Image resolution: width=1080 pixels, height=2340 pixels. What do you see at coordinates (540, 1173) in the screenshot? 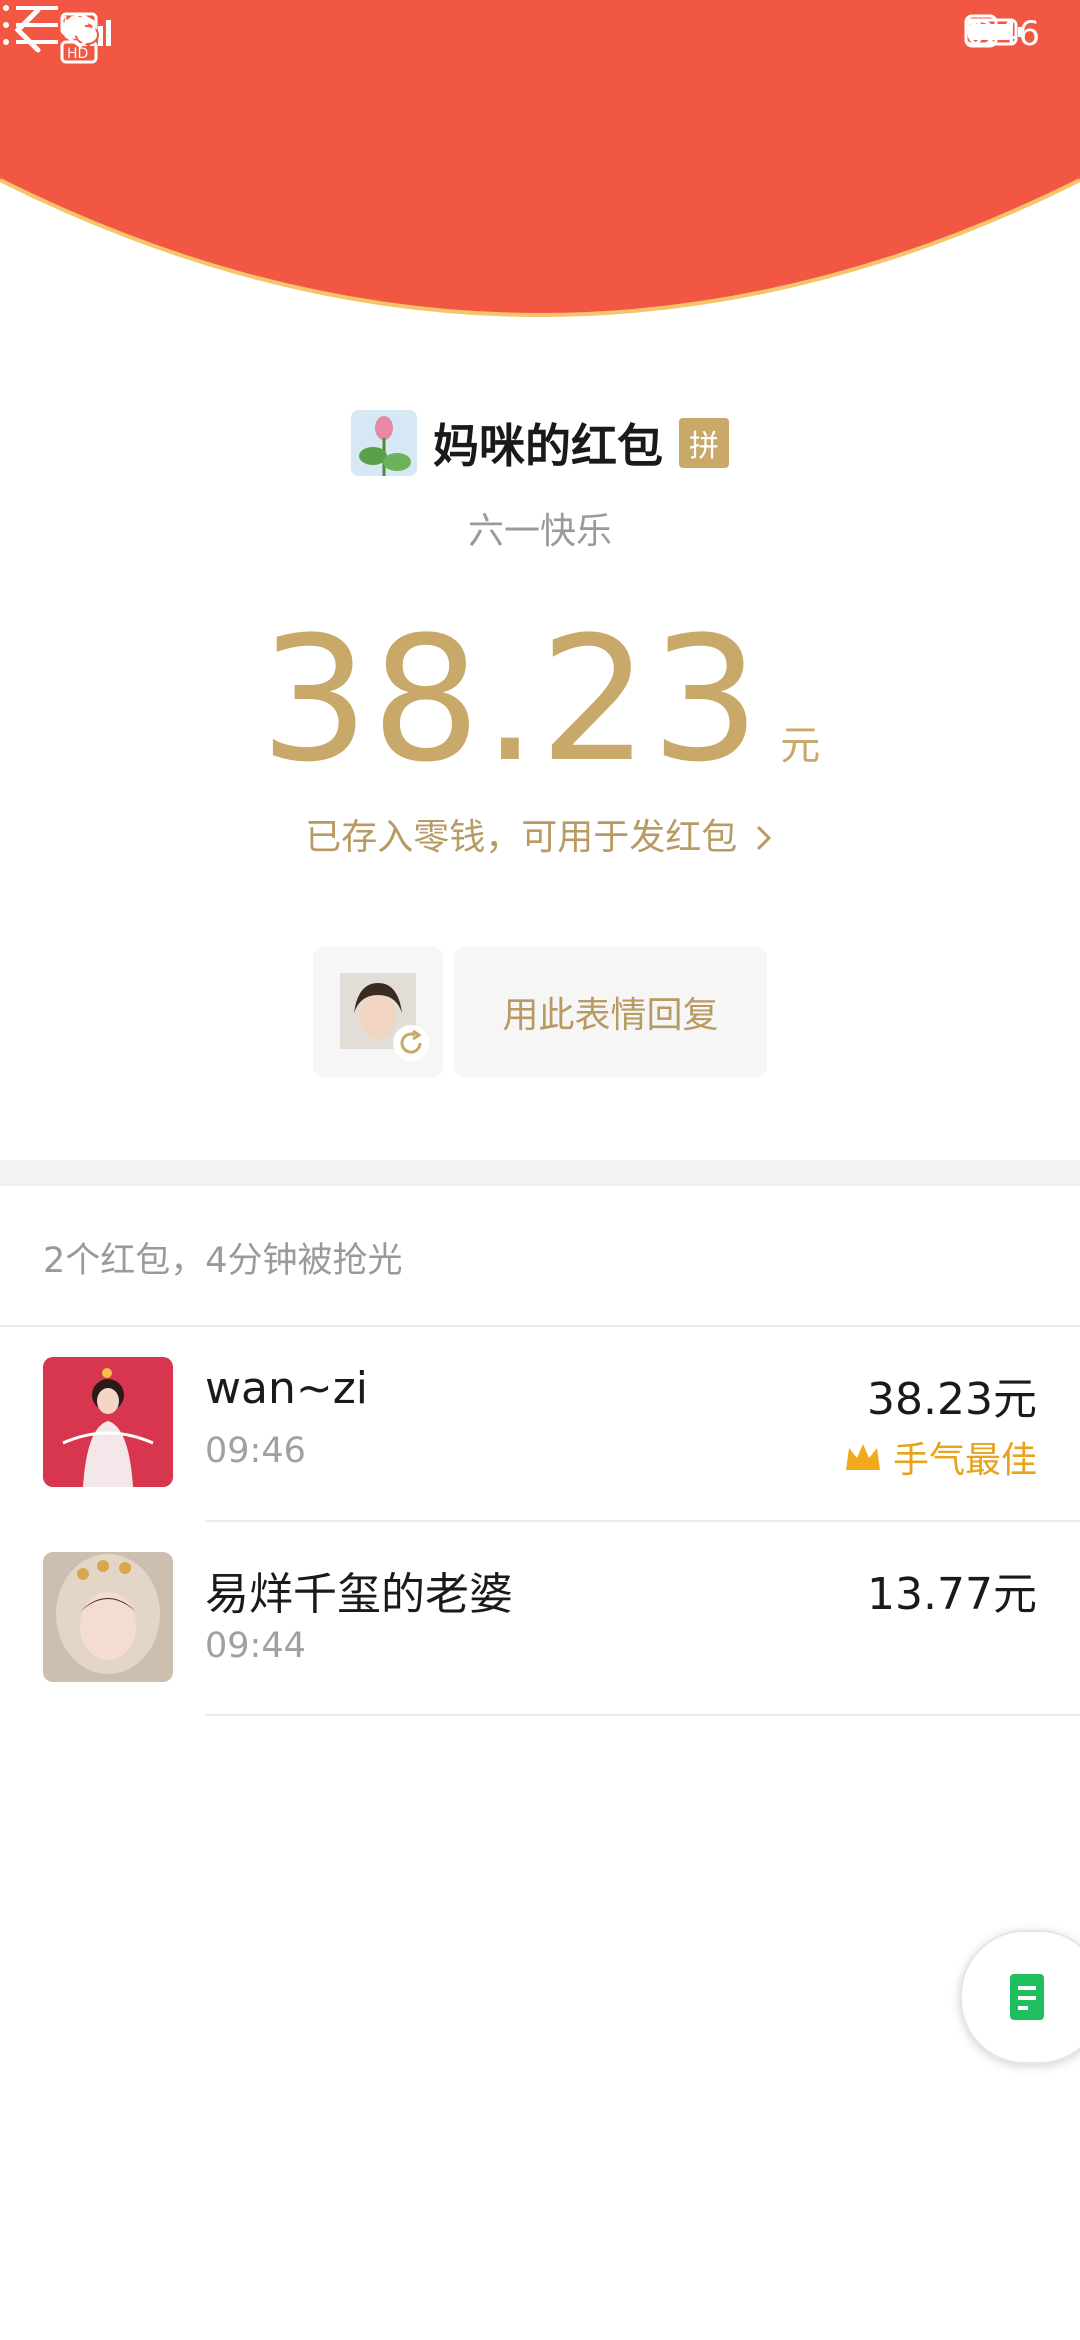
I see `section-divider` at bounding box center [540, 1173].